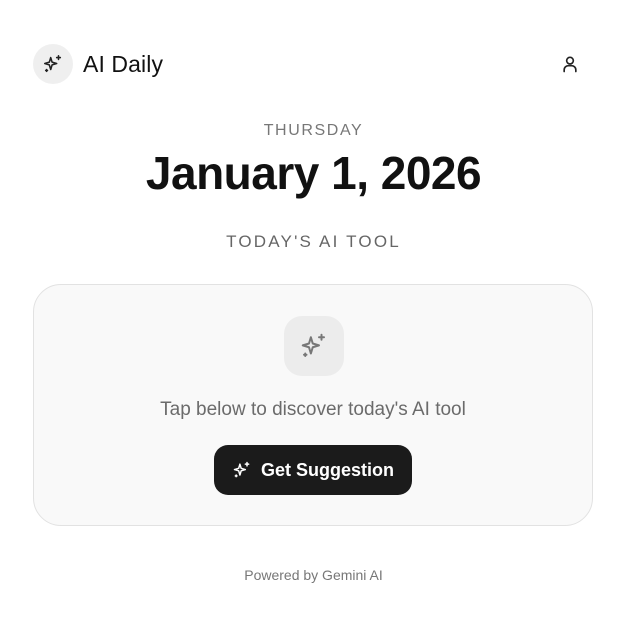  I want to click on header: AI Daily, so click(313, 64).